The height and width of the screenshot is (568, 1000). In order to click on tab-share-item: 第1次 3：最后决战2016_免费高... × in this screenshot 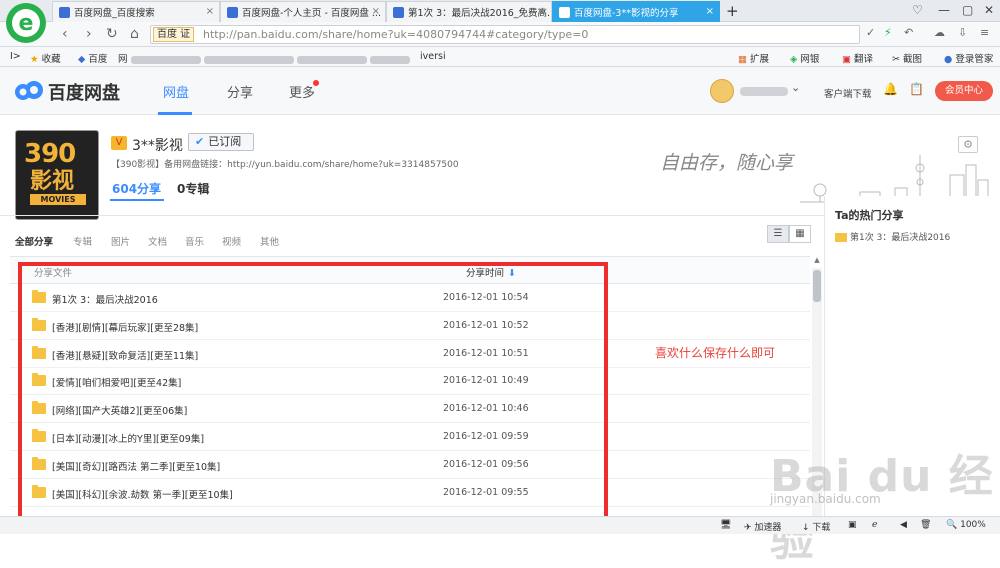, I will do `click(469, 11)`.